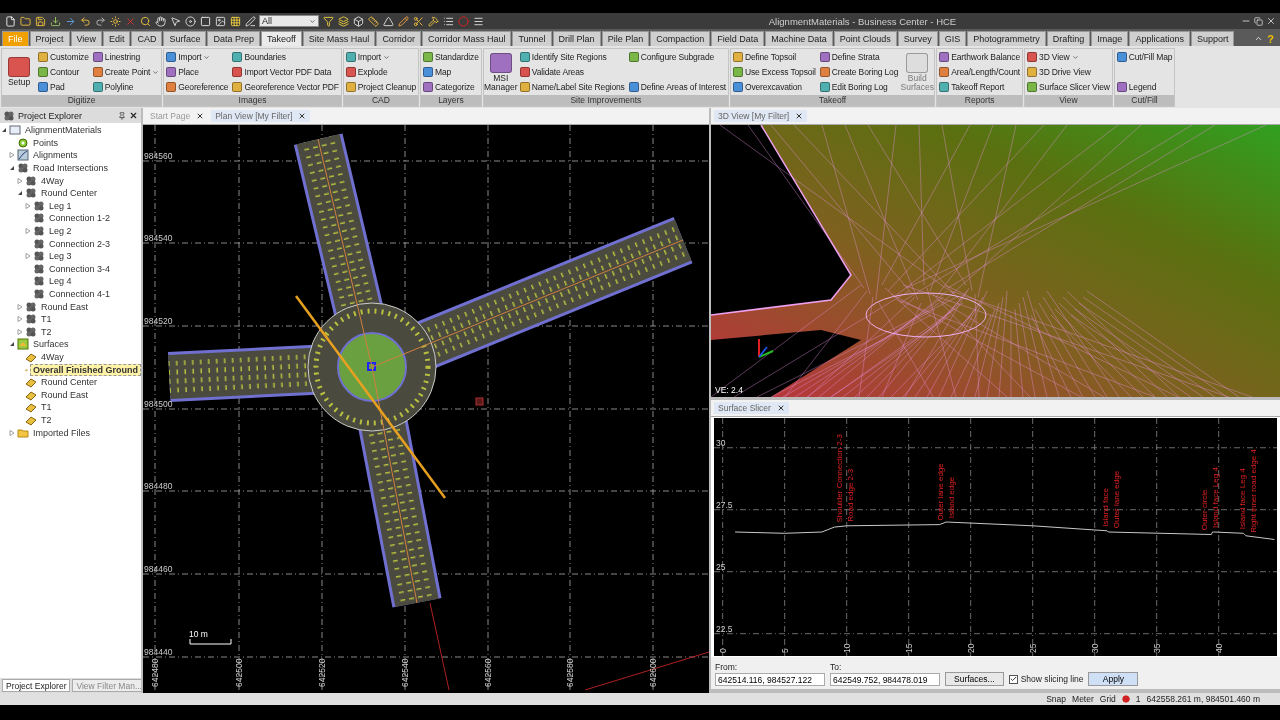 This screenshot has width=1280, height=720. I want to click on ribbon-button: 3D Drive View, so click(1068, 72).